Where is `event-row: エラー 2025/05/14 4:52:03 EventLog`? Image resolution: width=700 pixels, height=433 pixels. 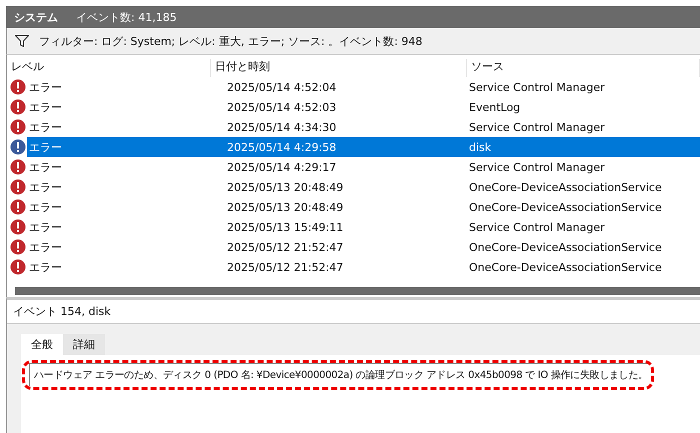 event-row: エラー 2025/05/14 4:52:03 EventLog is located at coordinates (363, 107).